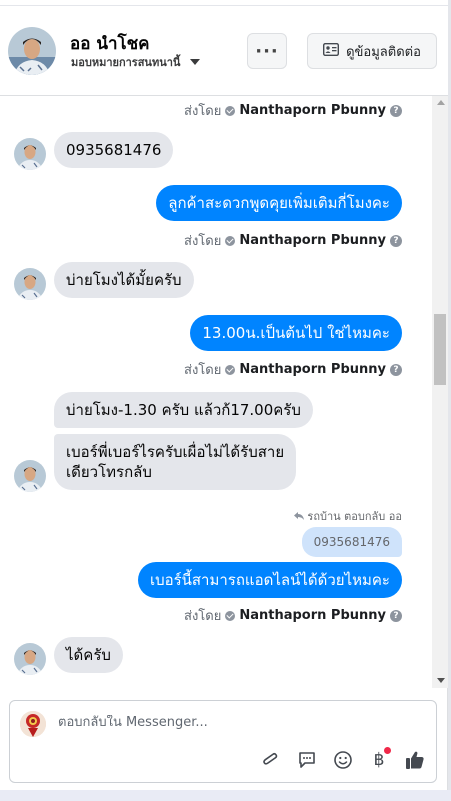 The height and width of the screenshot is (801, 451). Describe the element at coordinates (299, 516) in the screenshot. I see `reply-icon` at that location.